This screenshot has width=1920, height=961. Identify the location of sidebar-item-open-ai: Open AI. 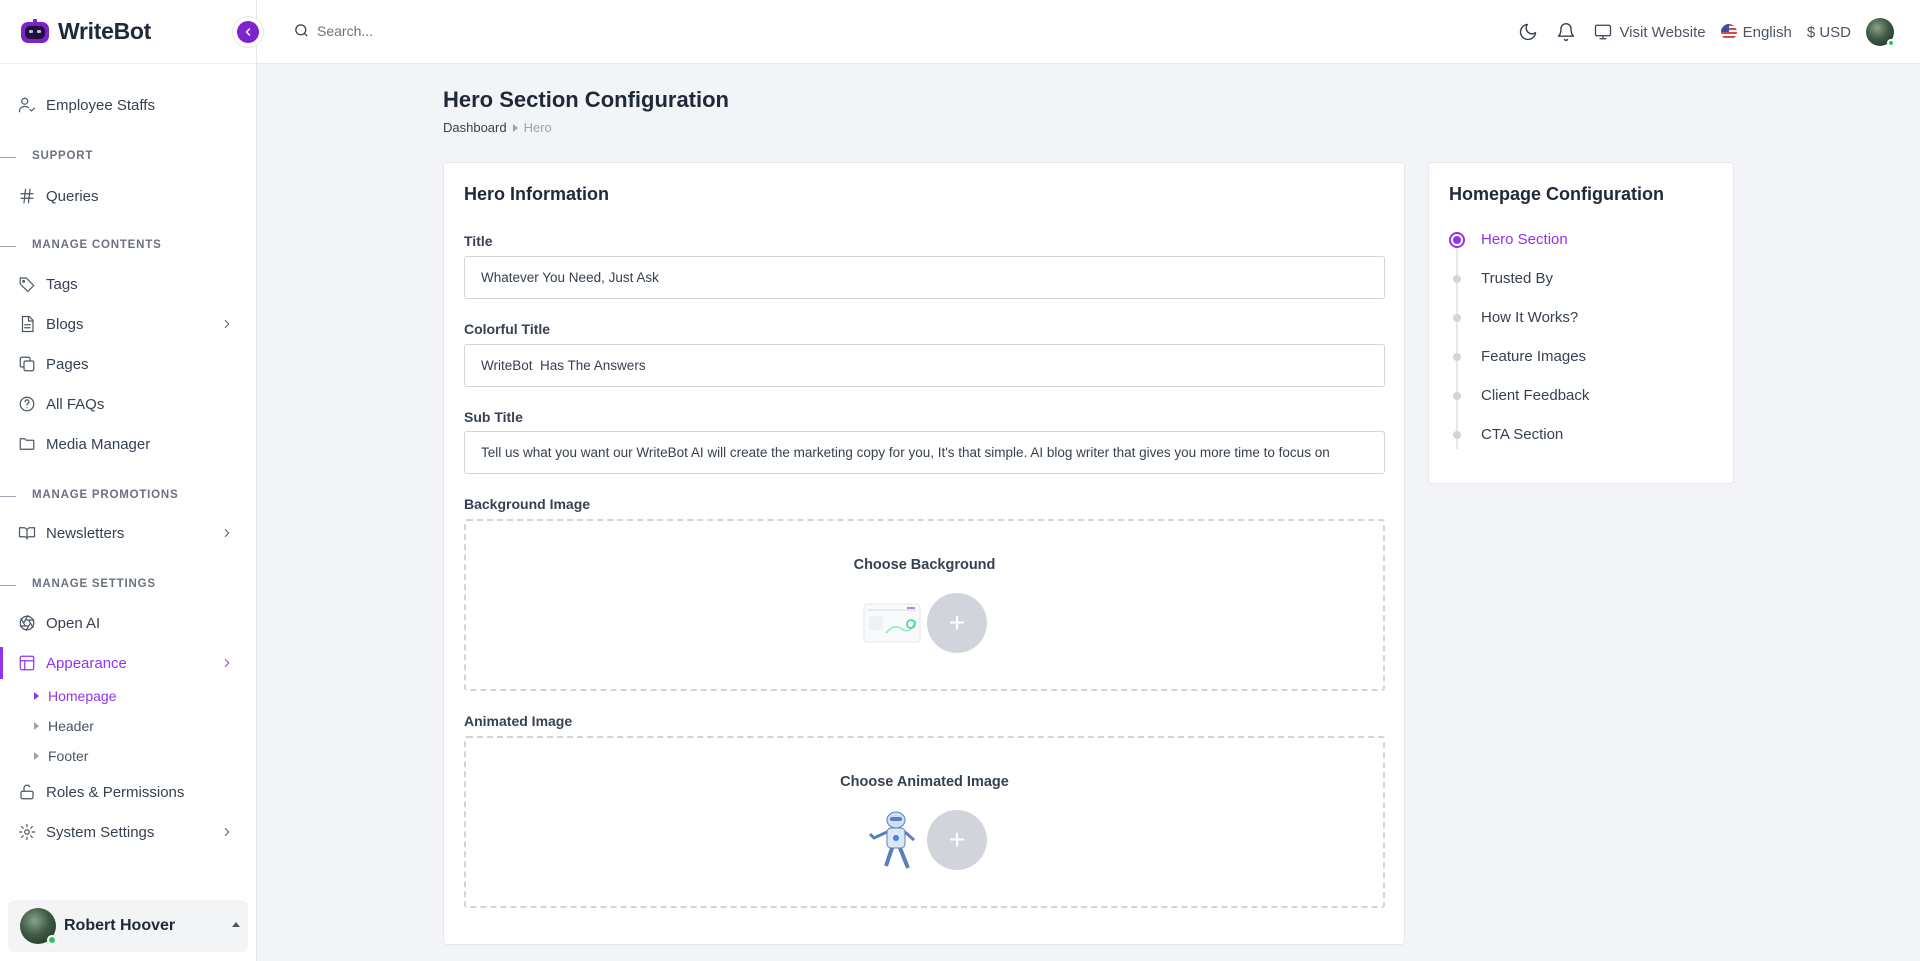
(128, 623).